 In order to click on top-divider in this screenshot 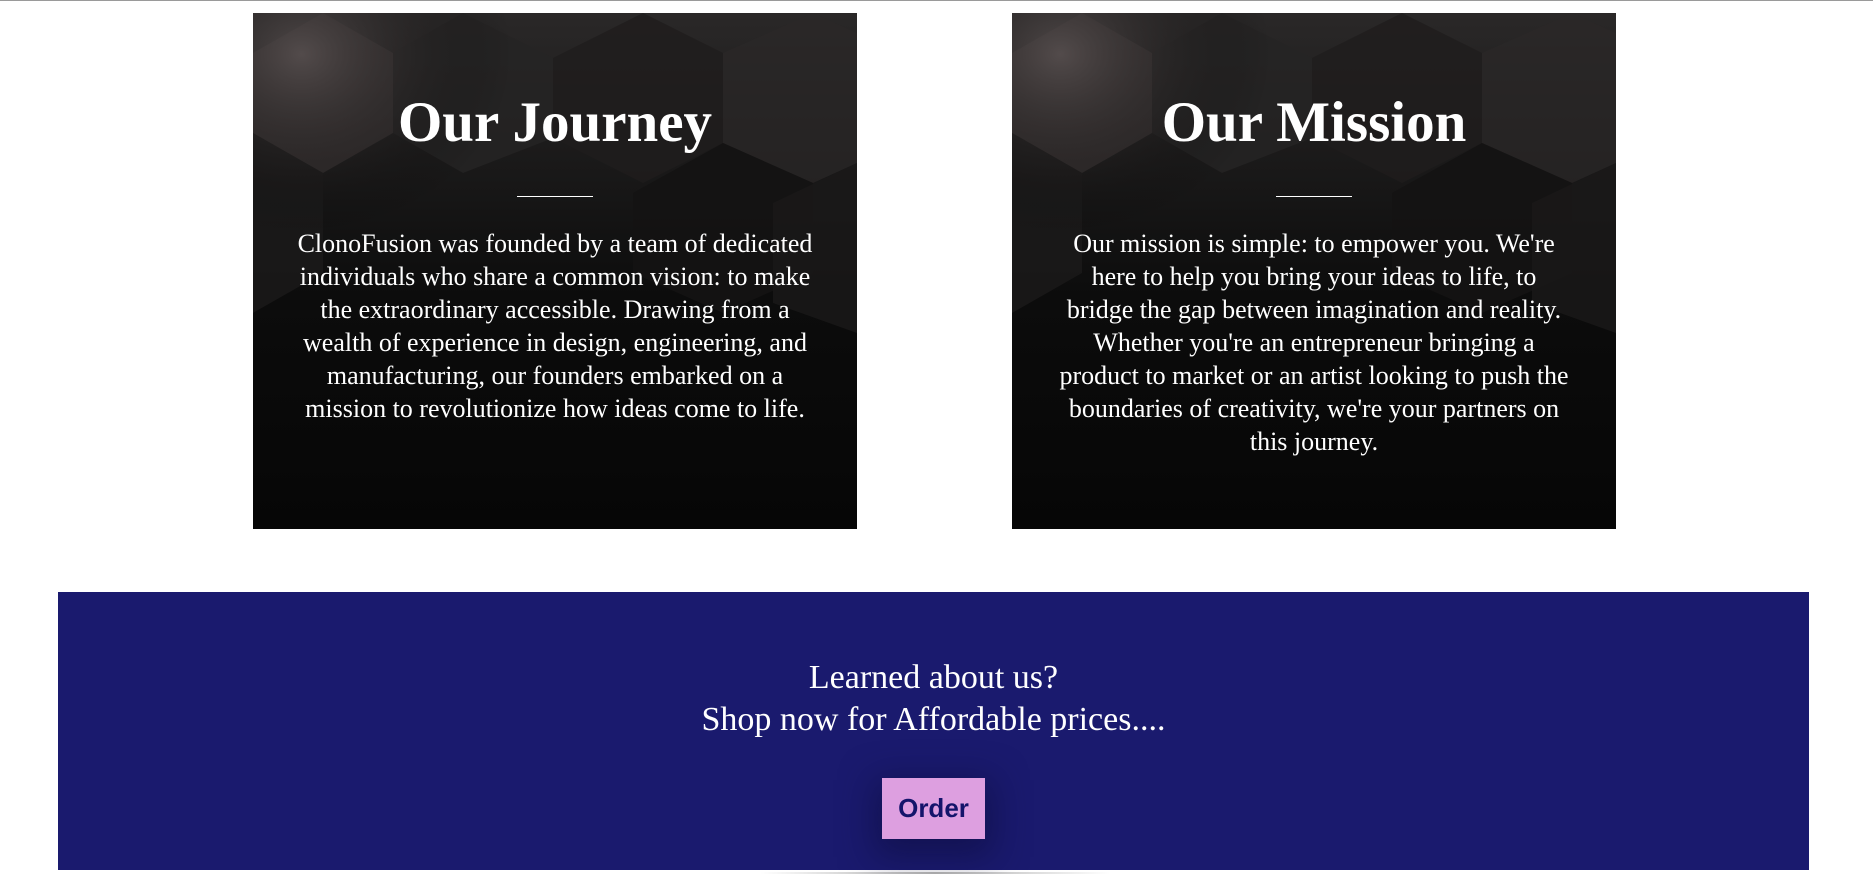, I will do `click(936, 0)`.